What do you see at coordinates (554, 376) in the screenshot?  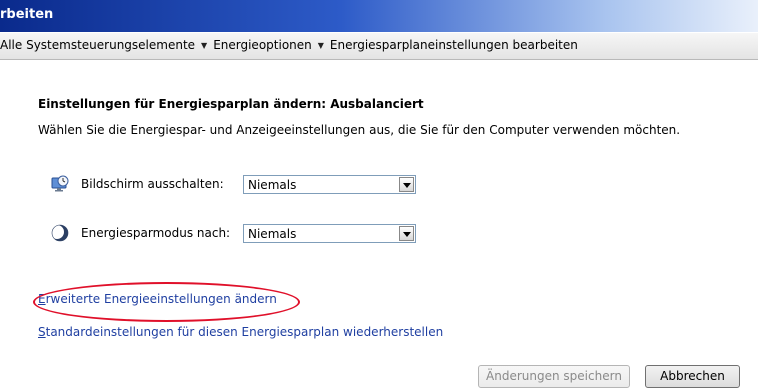 I see `save-changes-button: Änderungen speichern` at bounding box center [554, 376].